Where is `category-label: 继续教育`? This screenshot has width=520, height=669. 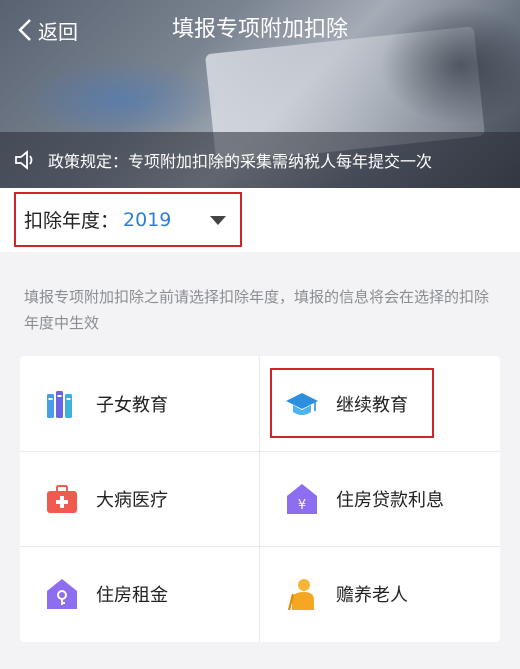
category-label: 继续教育 is located at coordinates (372, 405).